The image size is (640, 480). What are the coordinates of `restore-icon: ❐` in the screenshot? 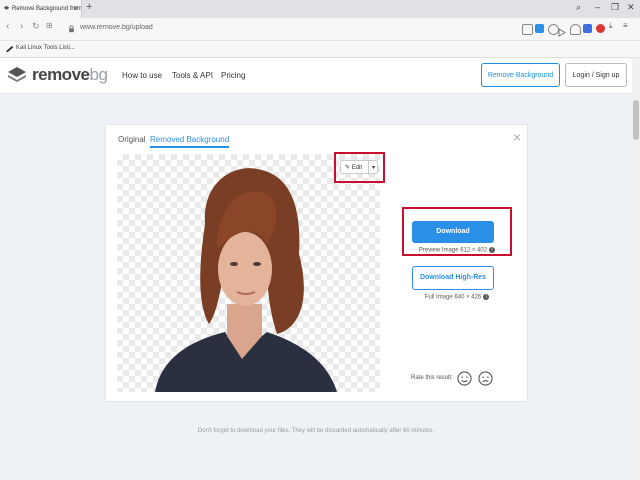 It's located at (615, 7).